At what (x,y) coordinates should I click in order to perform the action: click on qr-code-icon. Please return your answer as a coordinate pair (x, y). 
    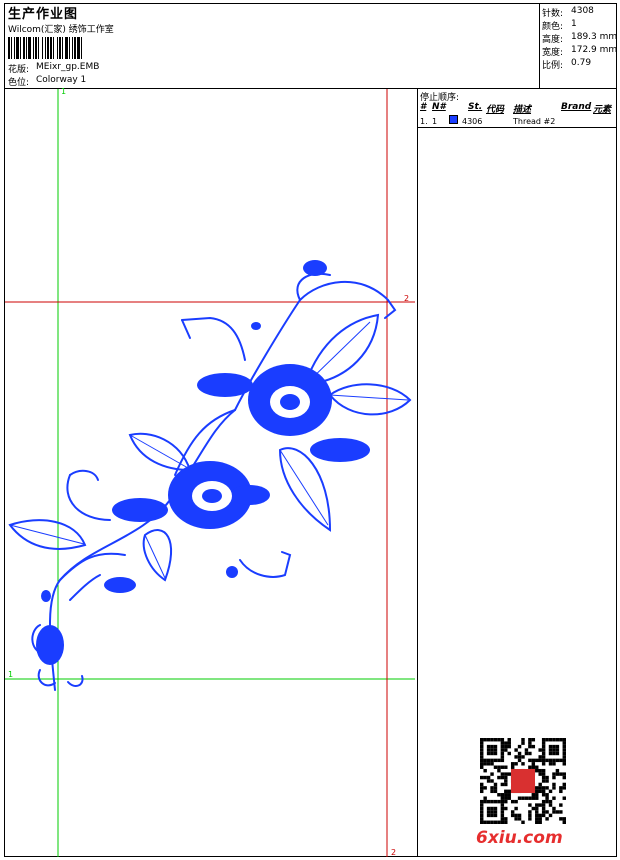
    Looking at the image, I should click on (523, 781).